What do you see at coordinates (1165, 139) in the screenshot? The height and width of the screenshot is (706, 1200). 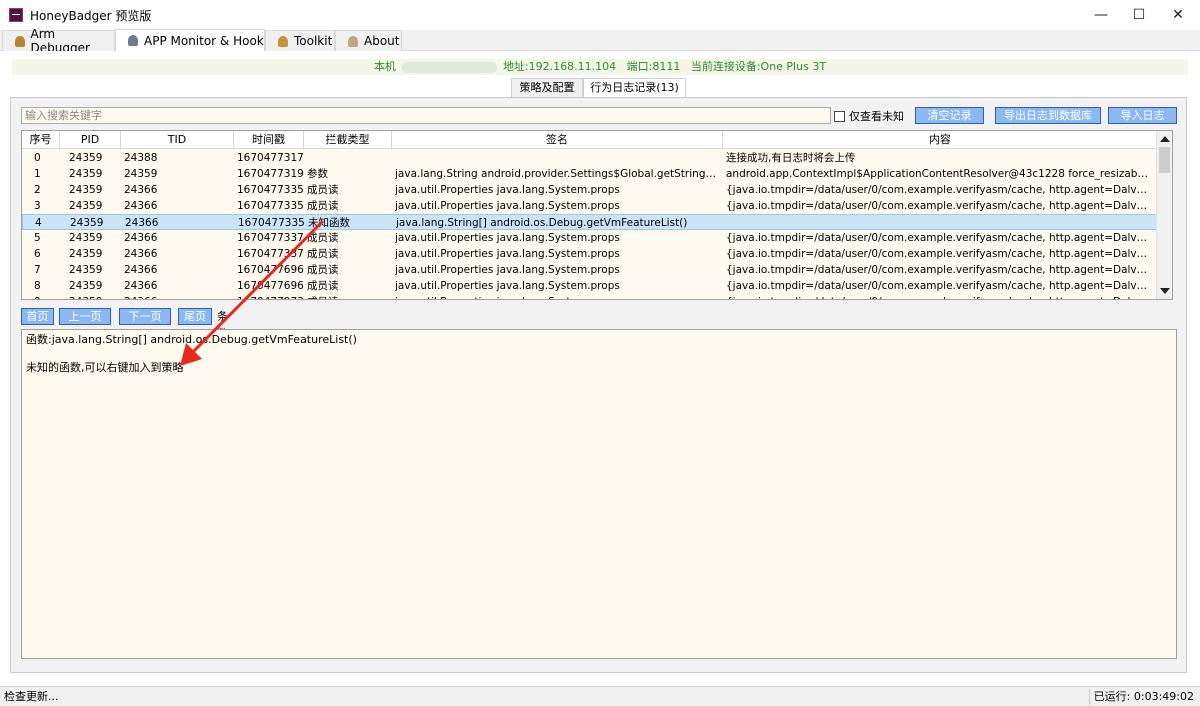 I see `scroll-up-icon` at bounding box center [1165, 139].